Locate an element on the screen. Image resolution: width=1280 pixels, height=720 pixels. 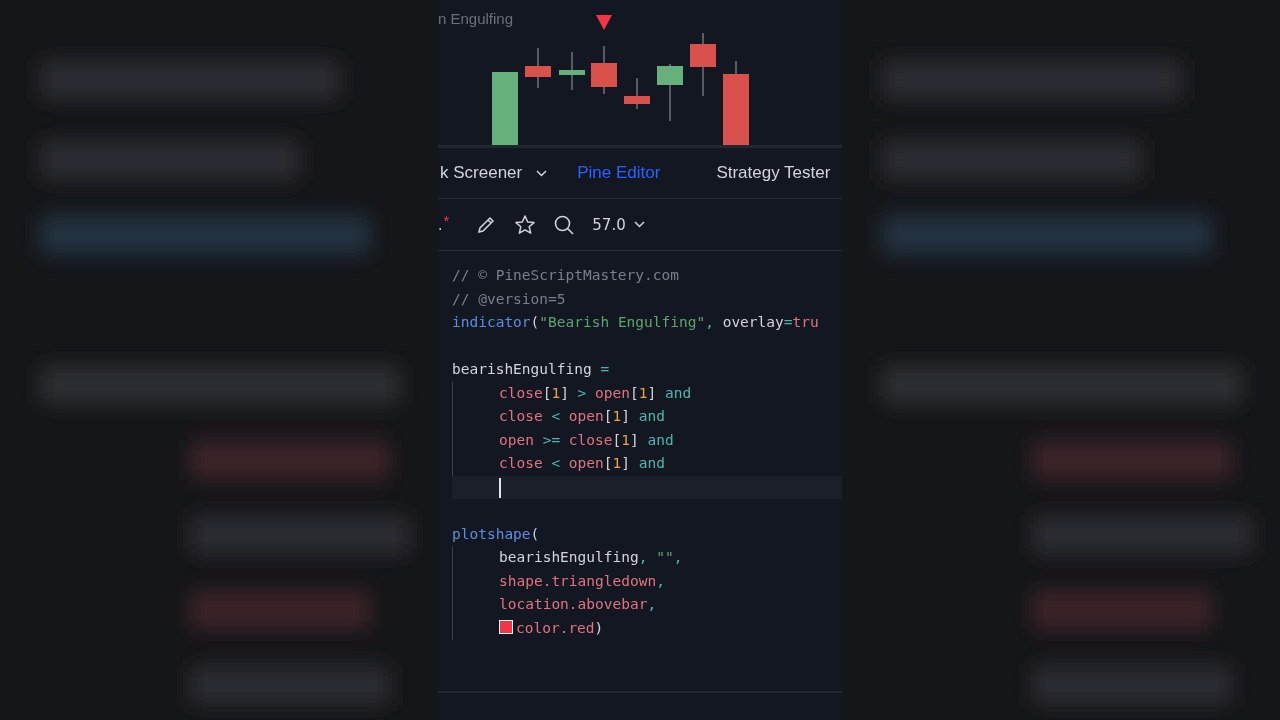
color-swatch is located at coordinates (506, 626).